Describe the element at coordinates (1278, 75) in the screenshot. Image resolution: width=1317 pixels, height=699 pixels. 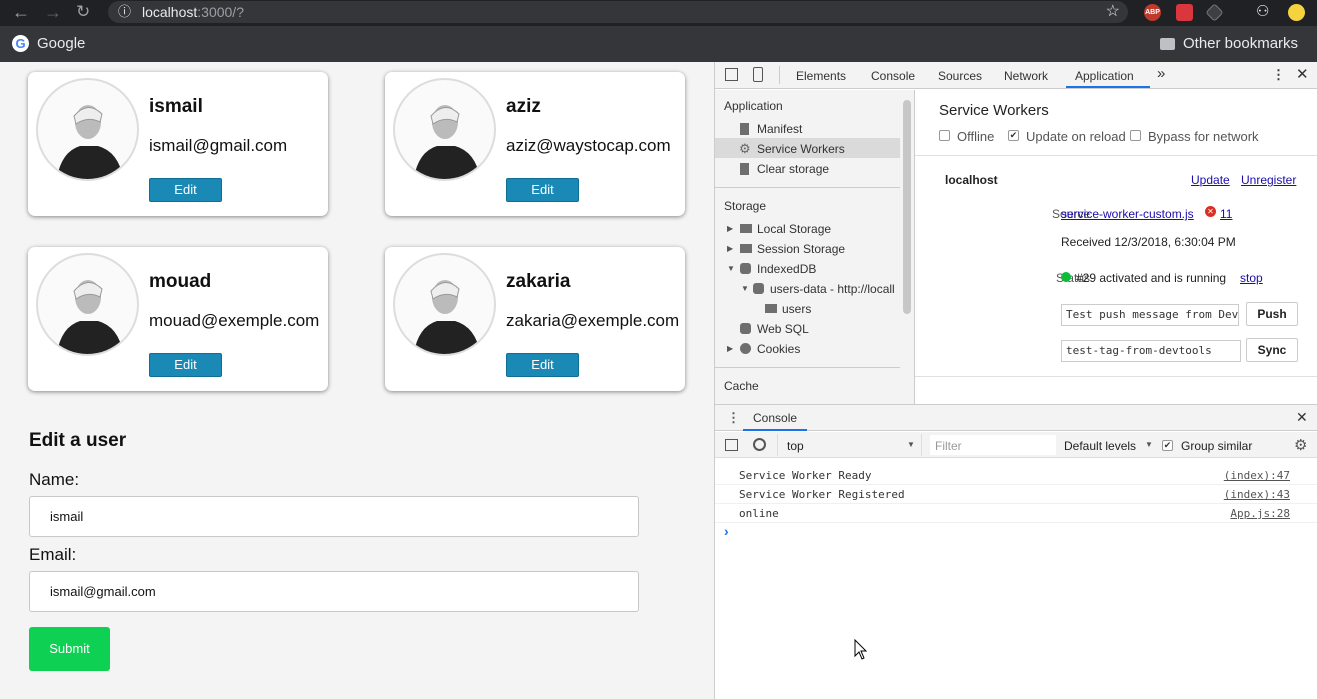
I see `devtools-menu-icon: ⋮` at that location.